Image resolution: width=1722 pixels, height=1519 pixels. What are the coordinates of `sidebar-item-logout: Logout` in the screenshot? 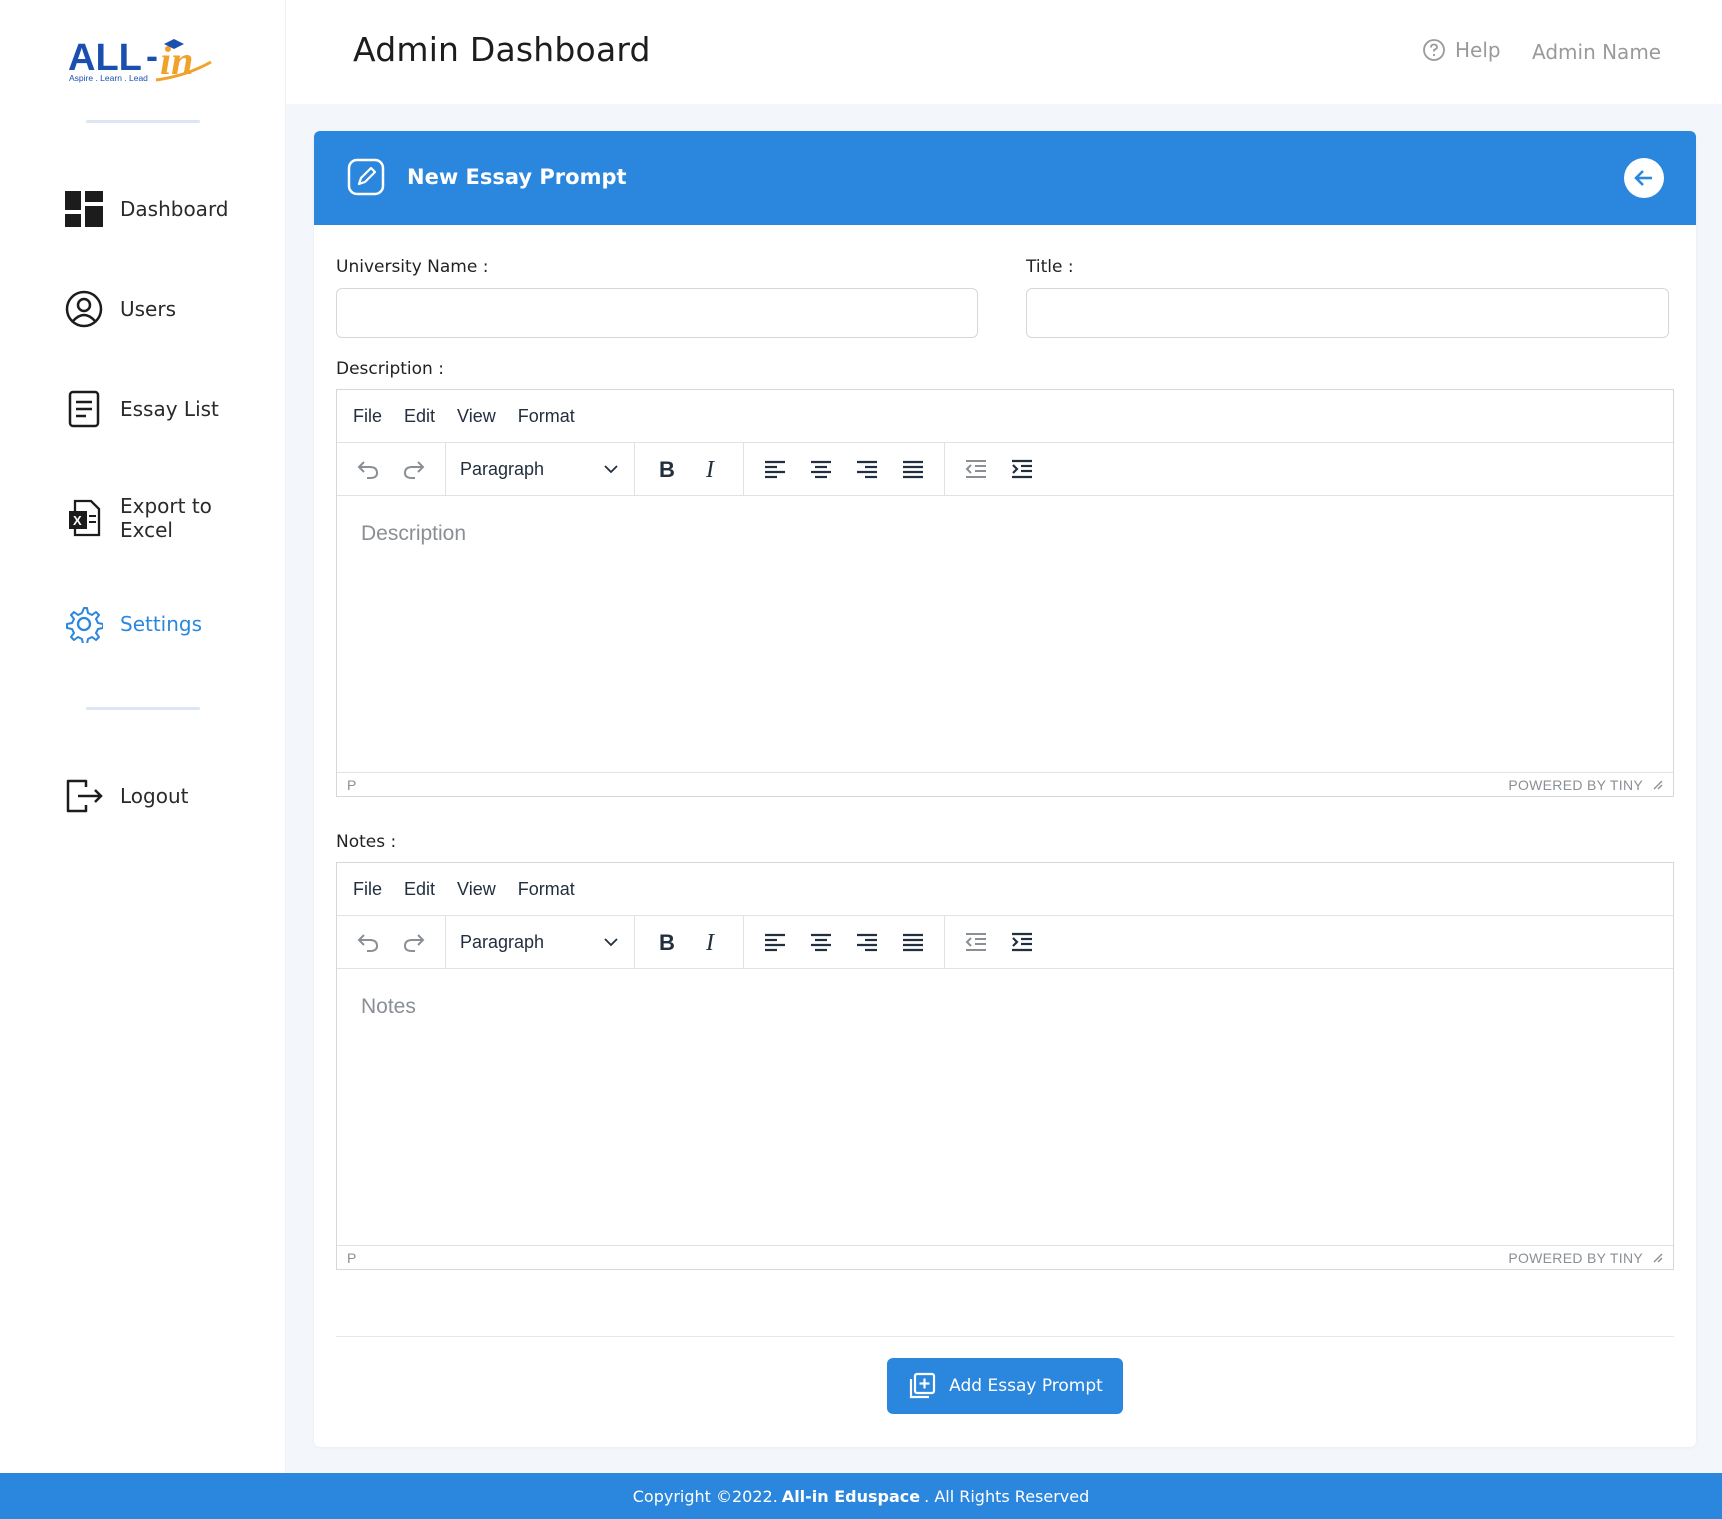 It's located at (126, 796).